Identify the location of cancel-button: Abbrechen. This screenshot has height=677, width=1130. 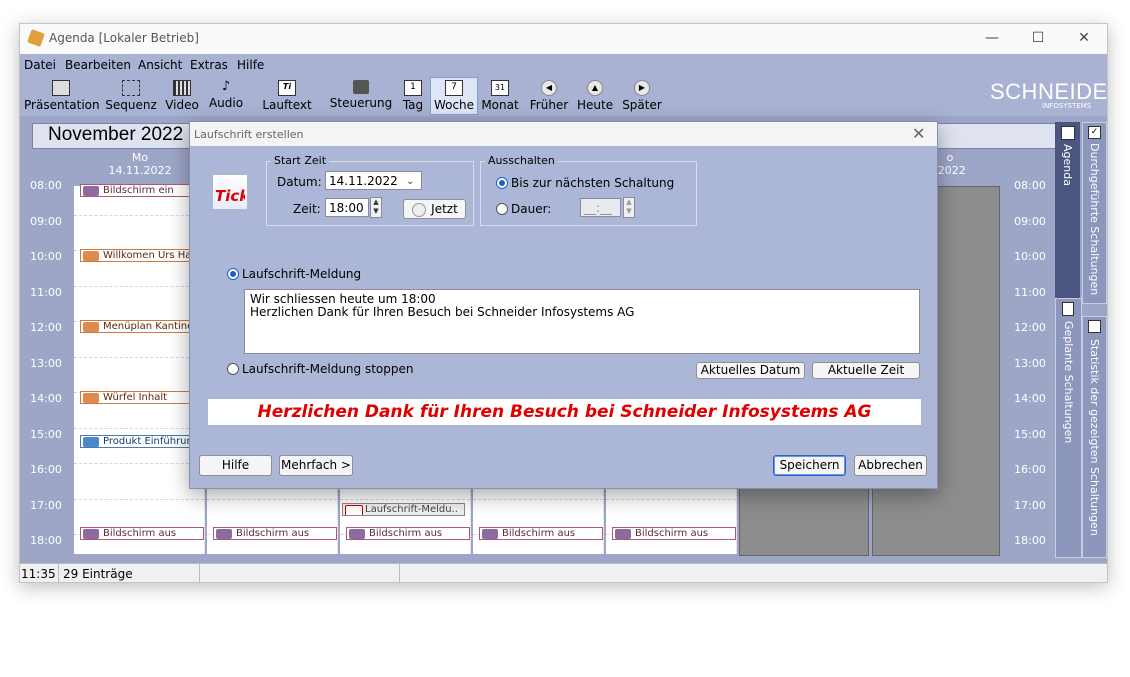
(890, 465).